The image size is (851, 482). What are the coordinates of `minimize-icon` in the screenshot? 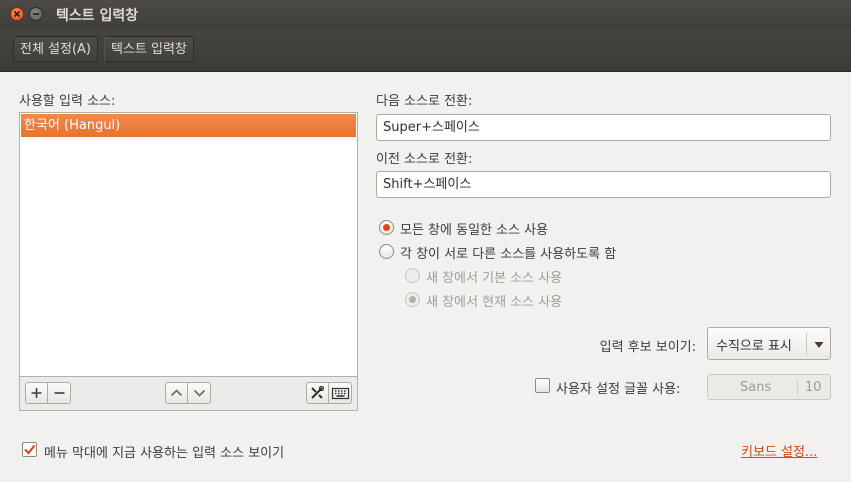 It's located at (36, 14).